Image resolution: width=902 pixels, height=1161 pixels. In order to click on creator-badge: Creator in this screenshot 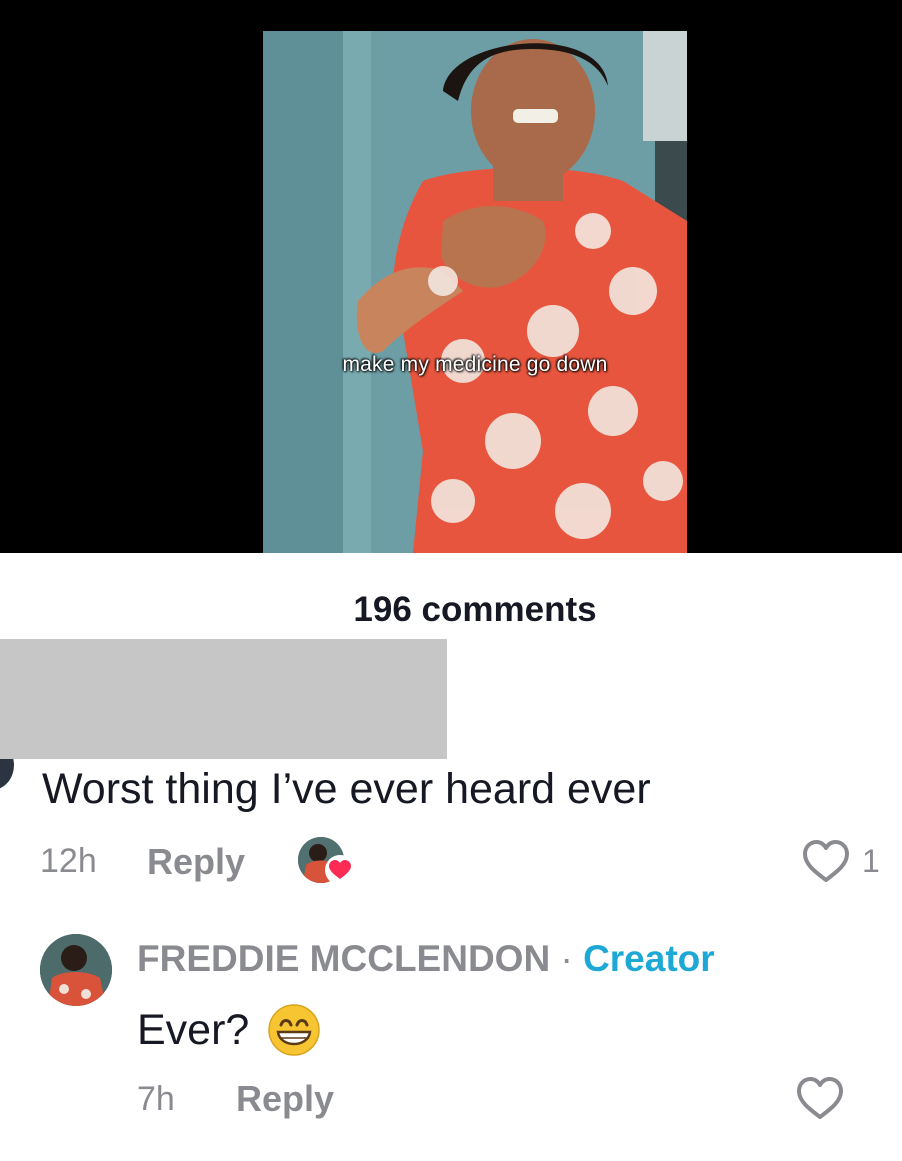, I will do `click(649, 958)`.